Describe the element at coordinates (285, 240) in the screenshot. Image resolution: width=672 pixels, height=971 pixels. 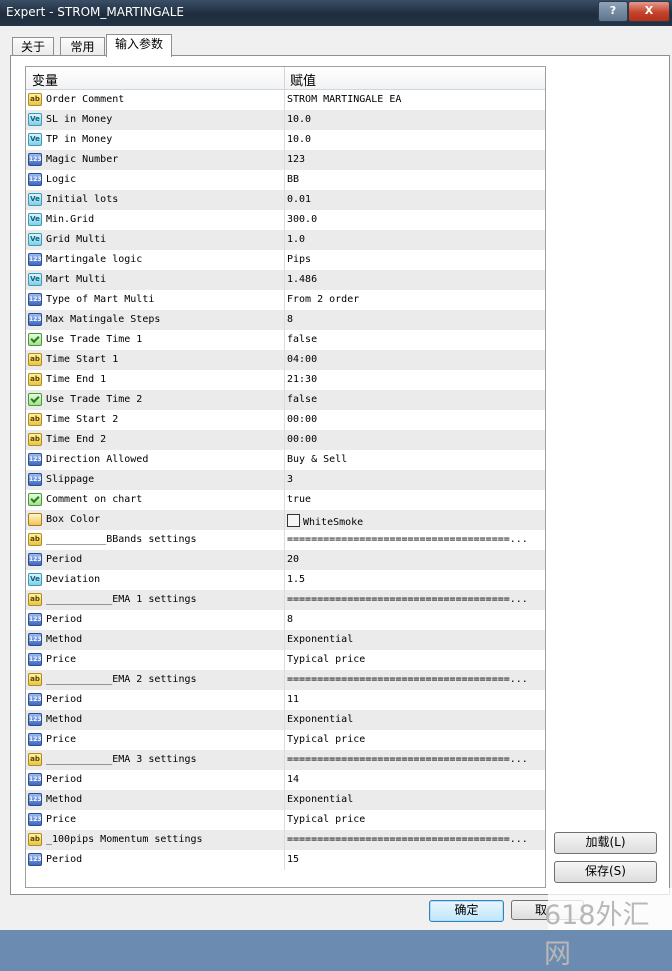
I see `parameter-row: Ve Grid Multi 1.0` at that location.